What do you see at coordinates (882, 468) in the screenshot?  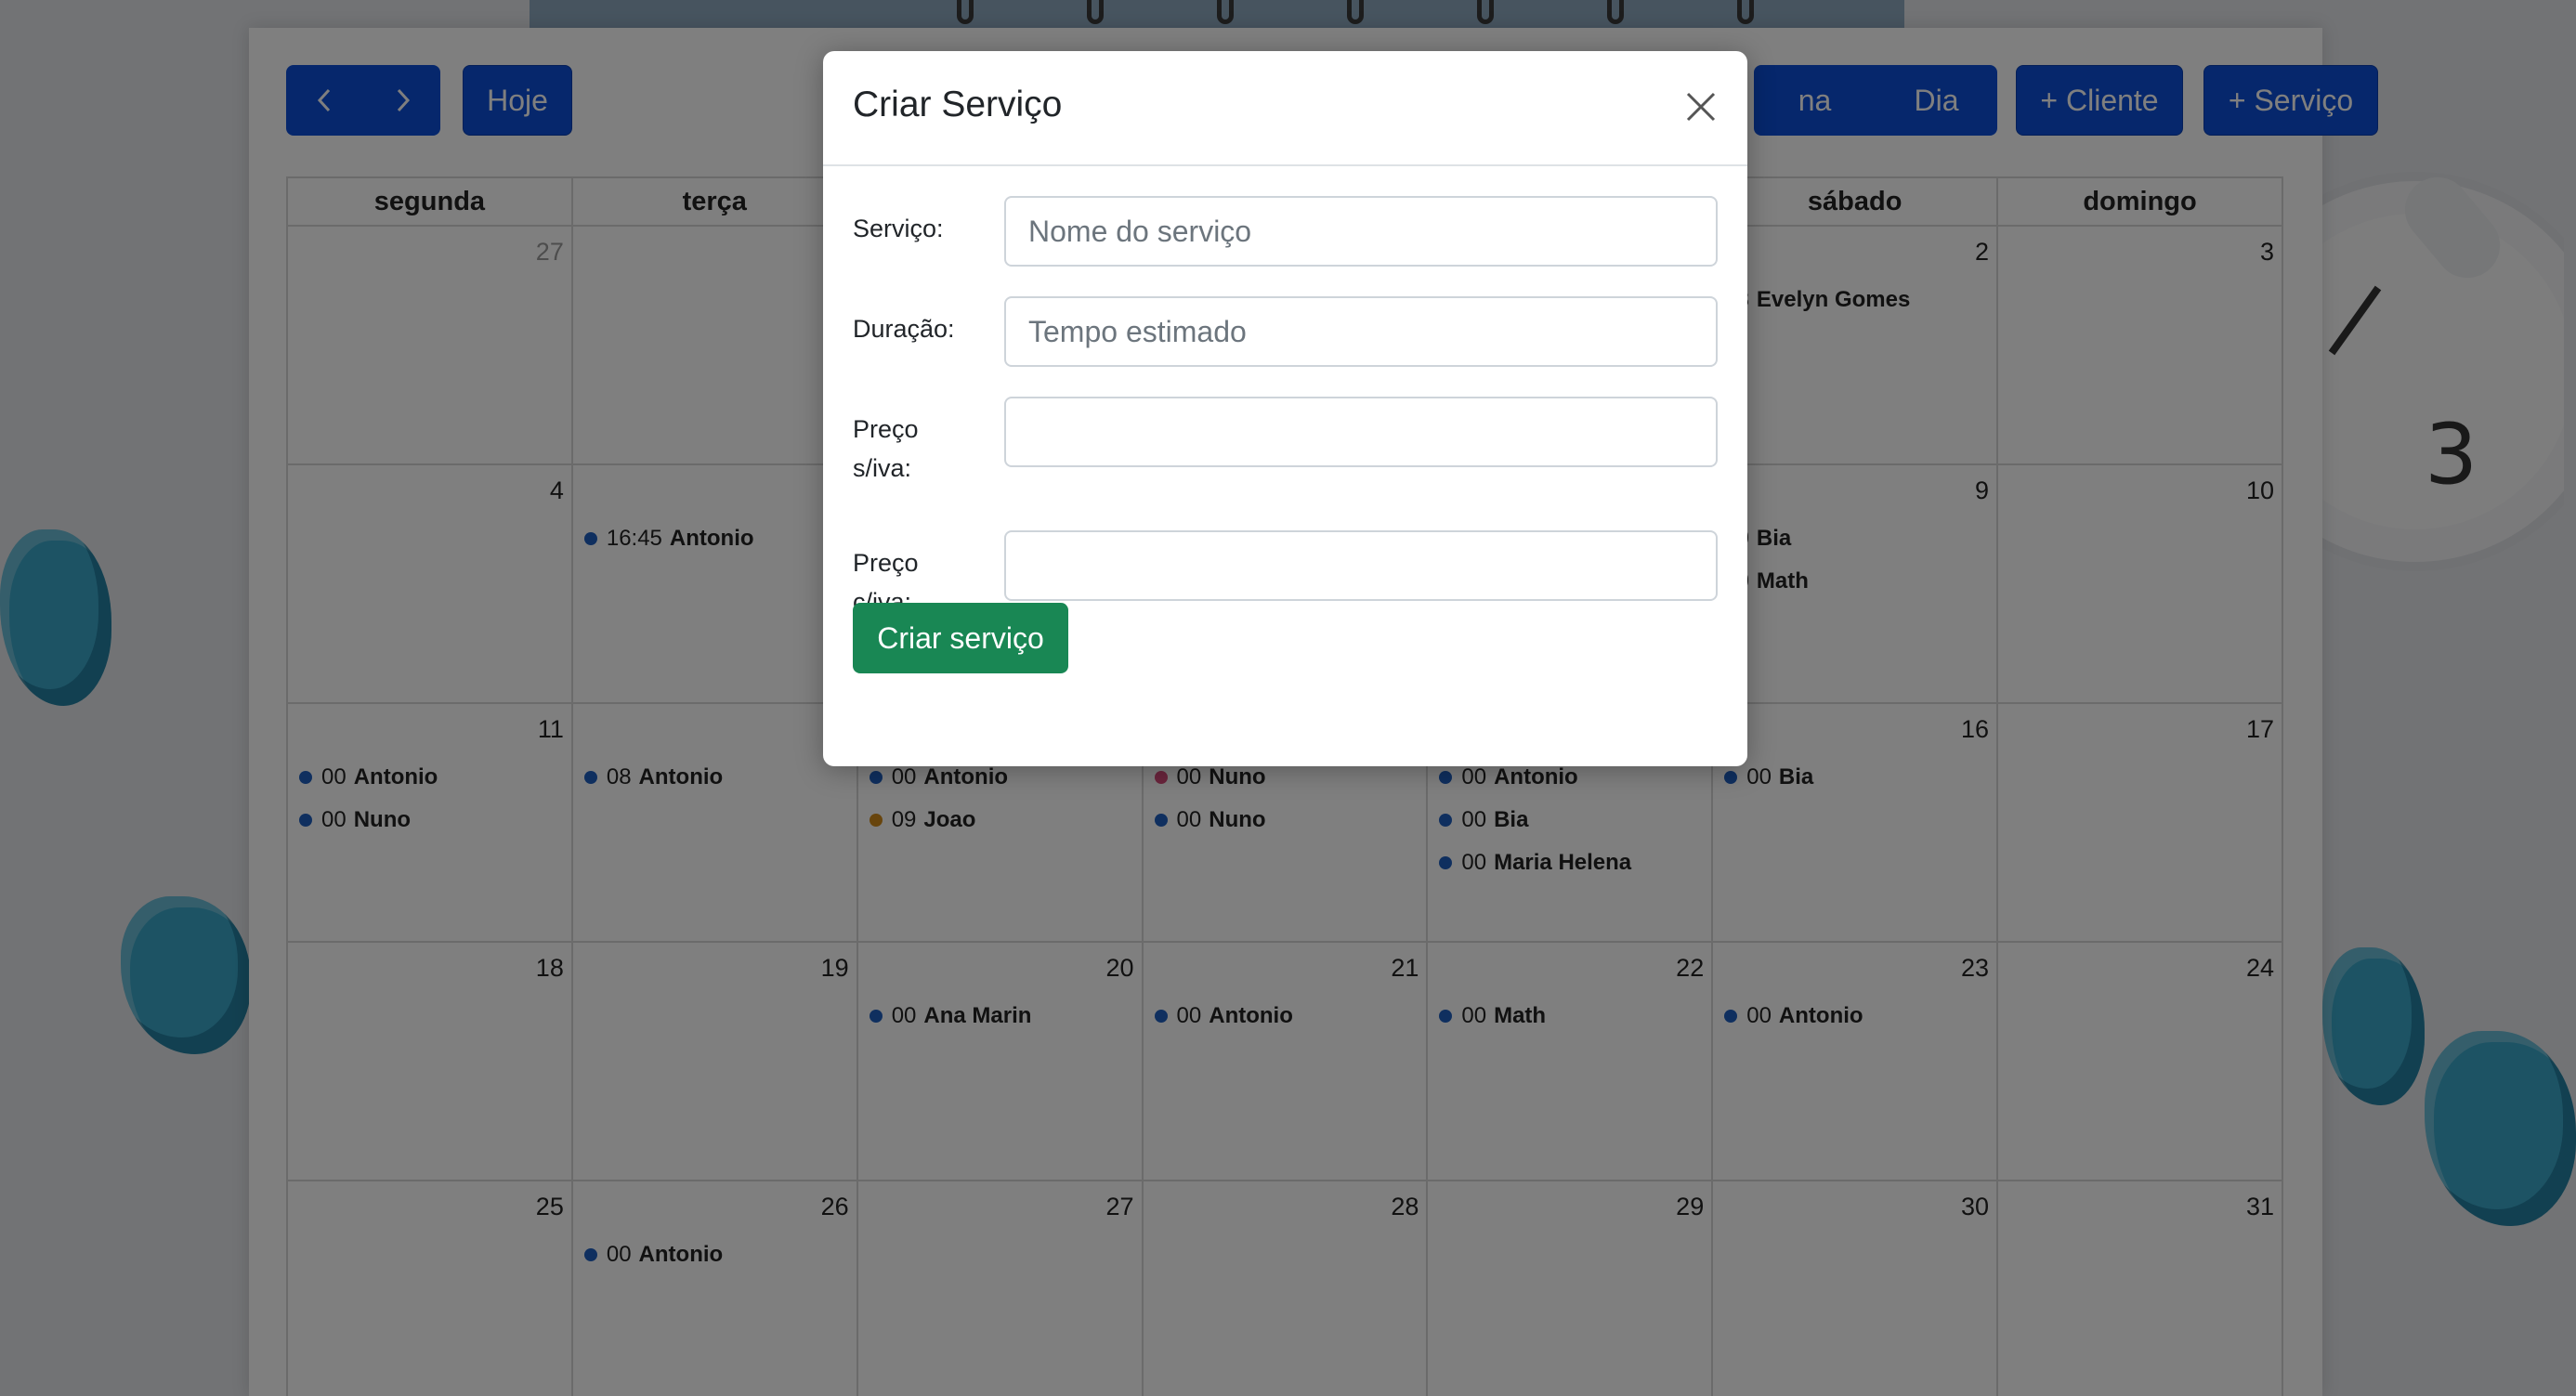 I see `price-no-vat-label-line2: s/iva:` at bounding box center [882, 468].